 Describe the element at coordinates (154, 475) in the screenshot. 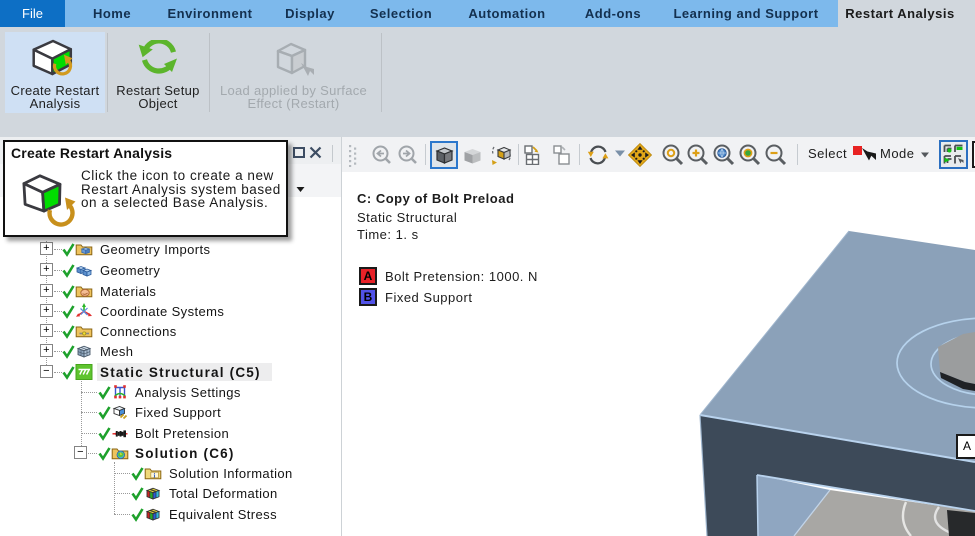

I see `svg-text: i` at that location.